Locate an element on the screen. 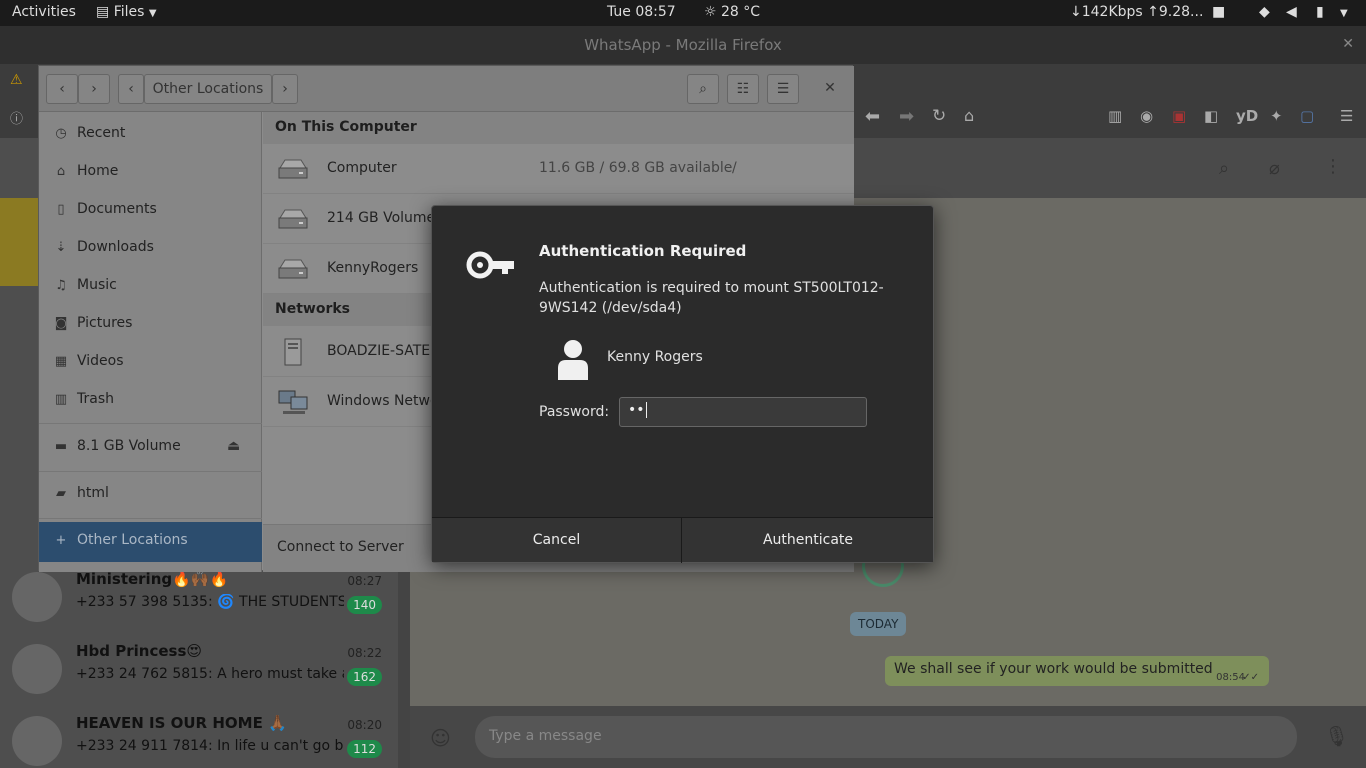 The image size is (1366, 768). connect-to-server-label: Connect to Server is located at coordinates (340, 547).